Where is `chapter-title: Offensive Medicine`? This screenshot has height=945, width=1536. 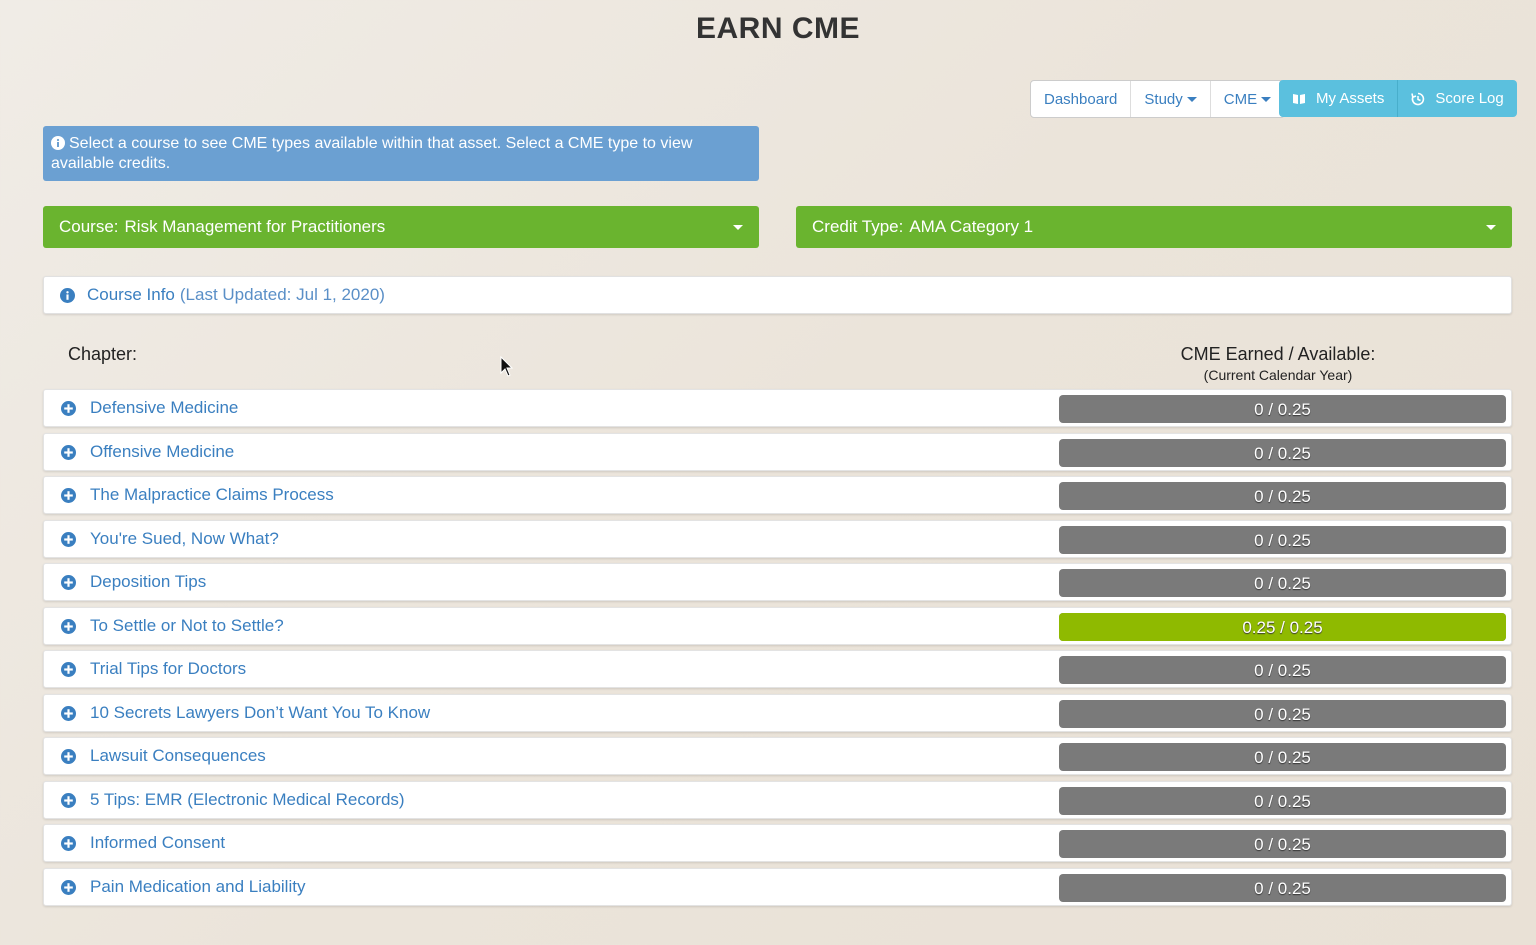
chapter-title: Offensive Medicine is located at coordinates (162, 452).